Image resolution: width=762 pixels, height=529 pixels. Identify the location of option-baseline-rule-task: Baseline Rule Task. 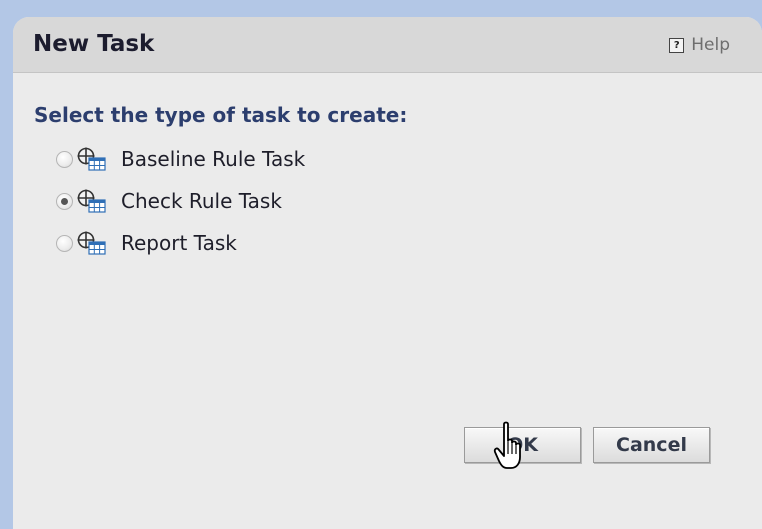
(180, 159).